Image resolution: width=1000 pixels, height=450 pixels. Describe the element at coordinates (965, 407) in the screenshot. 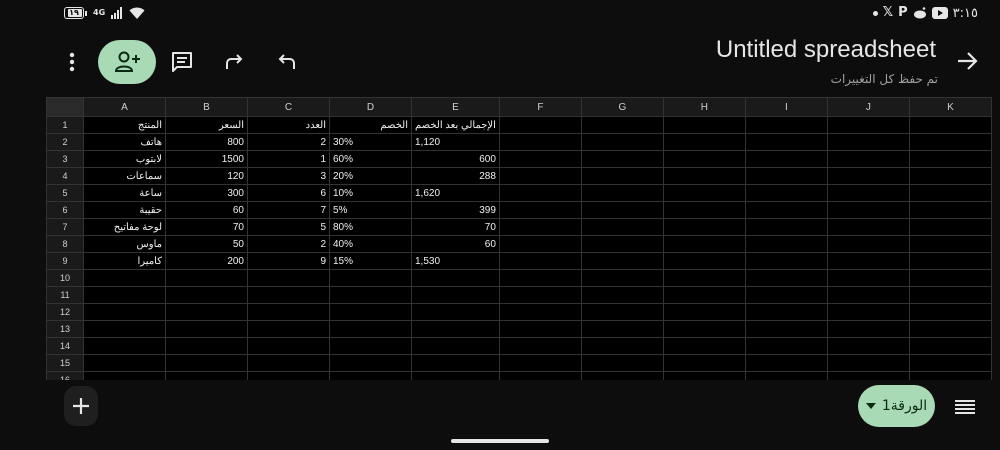

I see `sheet-list-button` at that location.